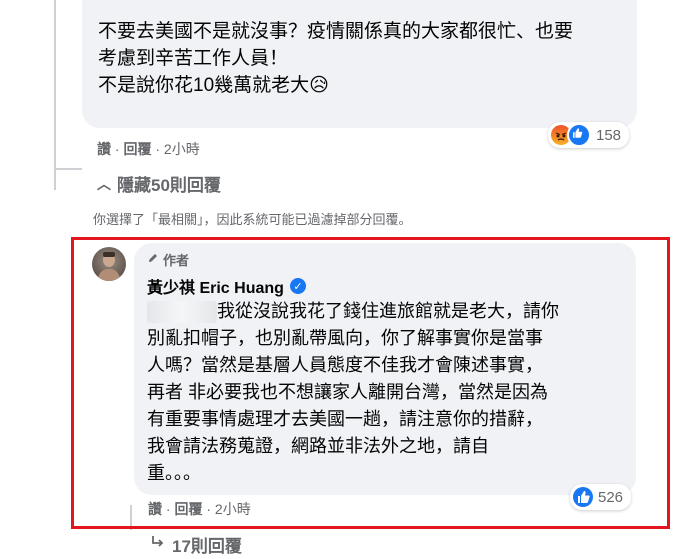 The width and height of the screenshot is (688, 559). What do you see at coordinates (104, 183) in the screenshot?
I see `chevron-up-icon: ︿` at bounding box center [104, 183].